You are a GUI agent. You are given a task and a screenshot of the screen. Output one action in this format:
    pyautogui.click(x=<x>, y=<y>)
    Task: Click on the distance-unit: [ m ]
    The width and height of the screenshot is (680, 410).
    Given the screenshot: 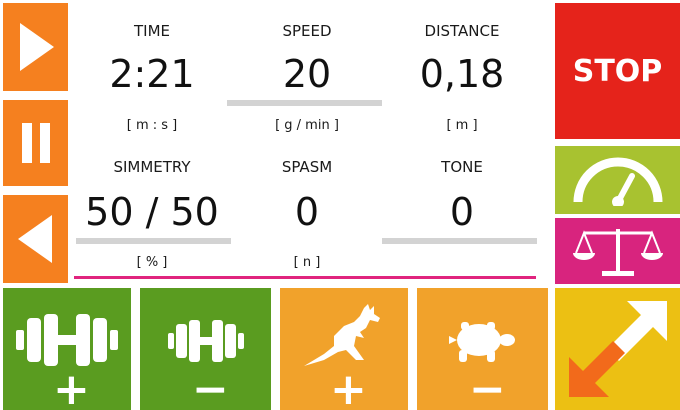 What is the action you would take?
    pyautogui.click(x=462, y=125)
    